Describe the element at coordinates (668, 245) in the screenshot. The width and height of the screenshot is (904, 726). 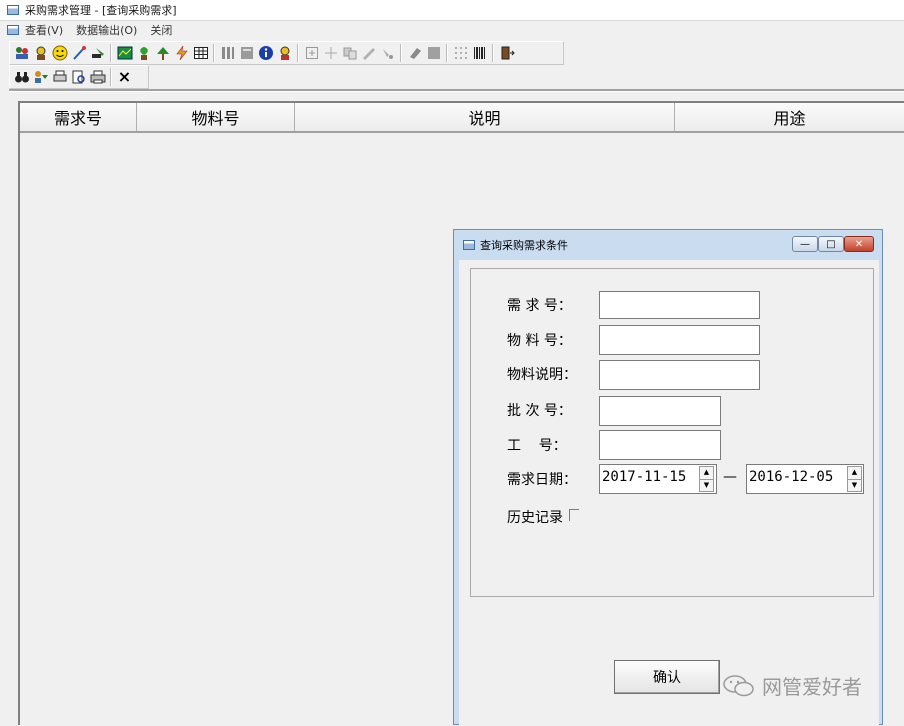
I see `dialog-titlebar: 查询采购需求条件 — □ ✕` at that location.